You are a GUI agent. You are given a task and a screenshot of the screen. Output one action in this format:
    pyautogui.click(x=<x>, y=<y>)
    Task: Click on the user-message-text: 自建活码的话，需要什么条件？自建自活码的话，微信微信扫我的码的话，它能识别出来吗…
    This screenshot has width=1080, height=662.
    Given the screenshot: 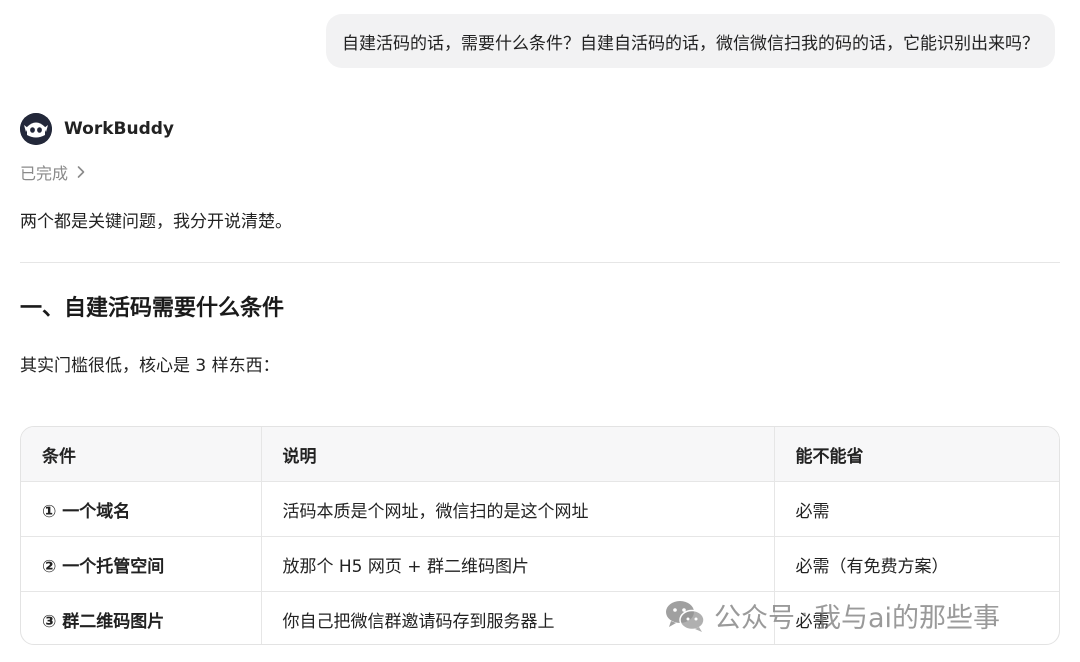 What is the action you would take?
    pyautogui.click(x=690, y=43)
    